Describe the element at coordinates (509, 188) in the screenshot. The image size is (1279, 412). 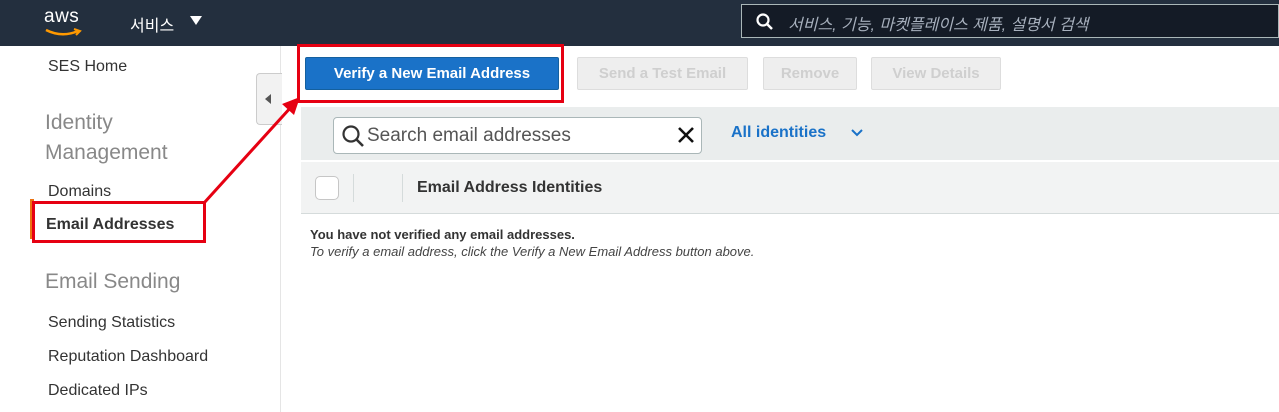
I see `column-header-email-identities: Email Address Identities` at that location.